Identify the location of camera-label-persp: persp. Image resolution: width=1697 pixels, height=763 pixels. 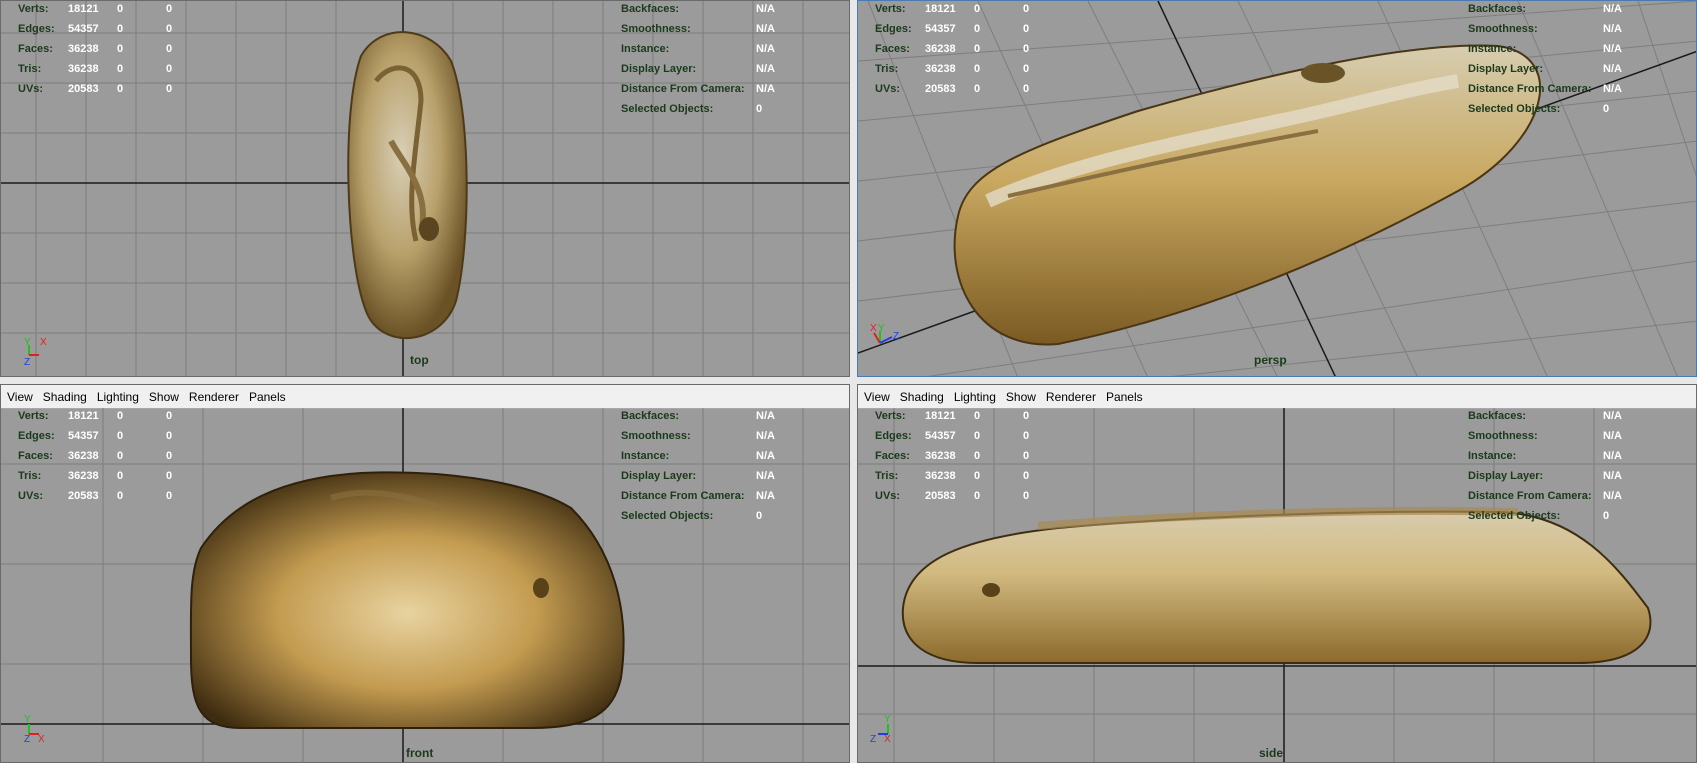
(1270, 360).